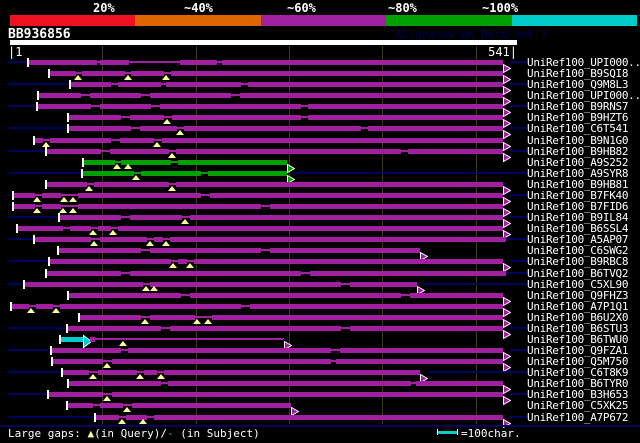 Image resolution: width=640 pixels, height=443 pixels. I want to click on hit-label: UniRef100_A7P672, so click(577, 417).